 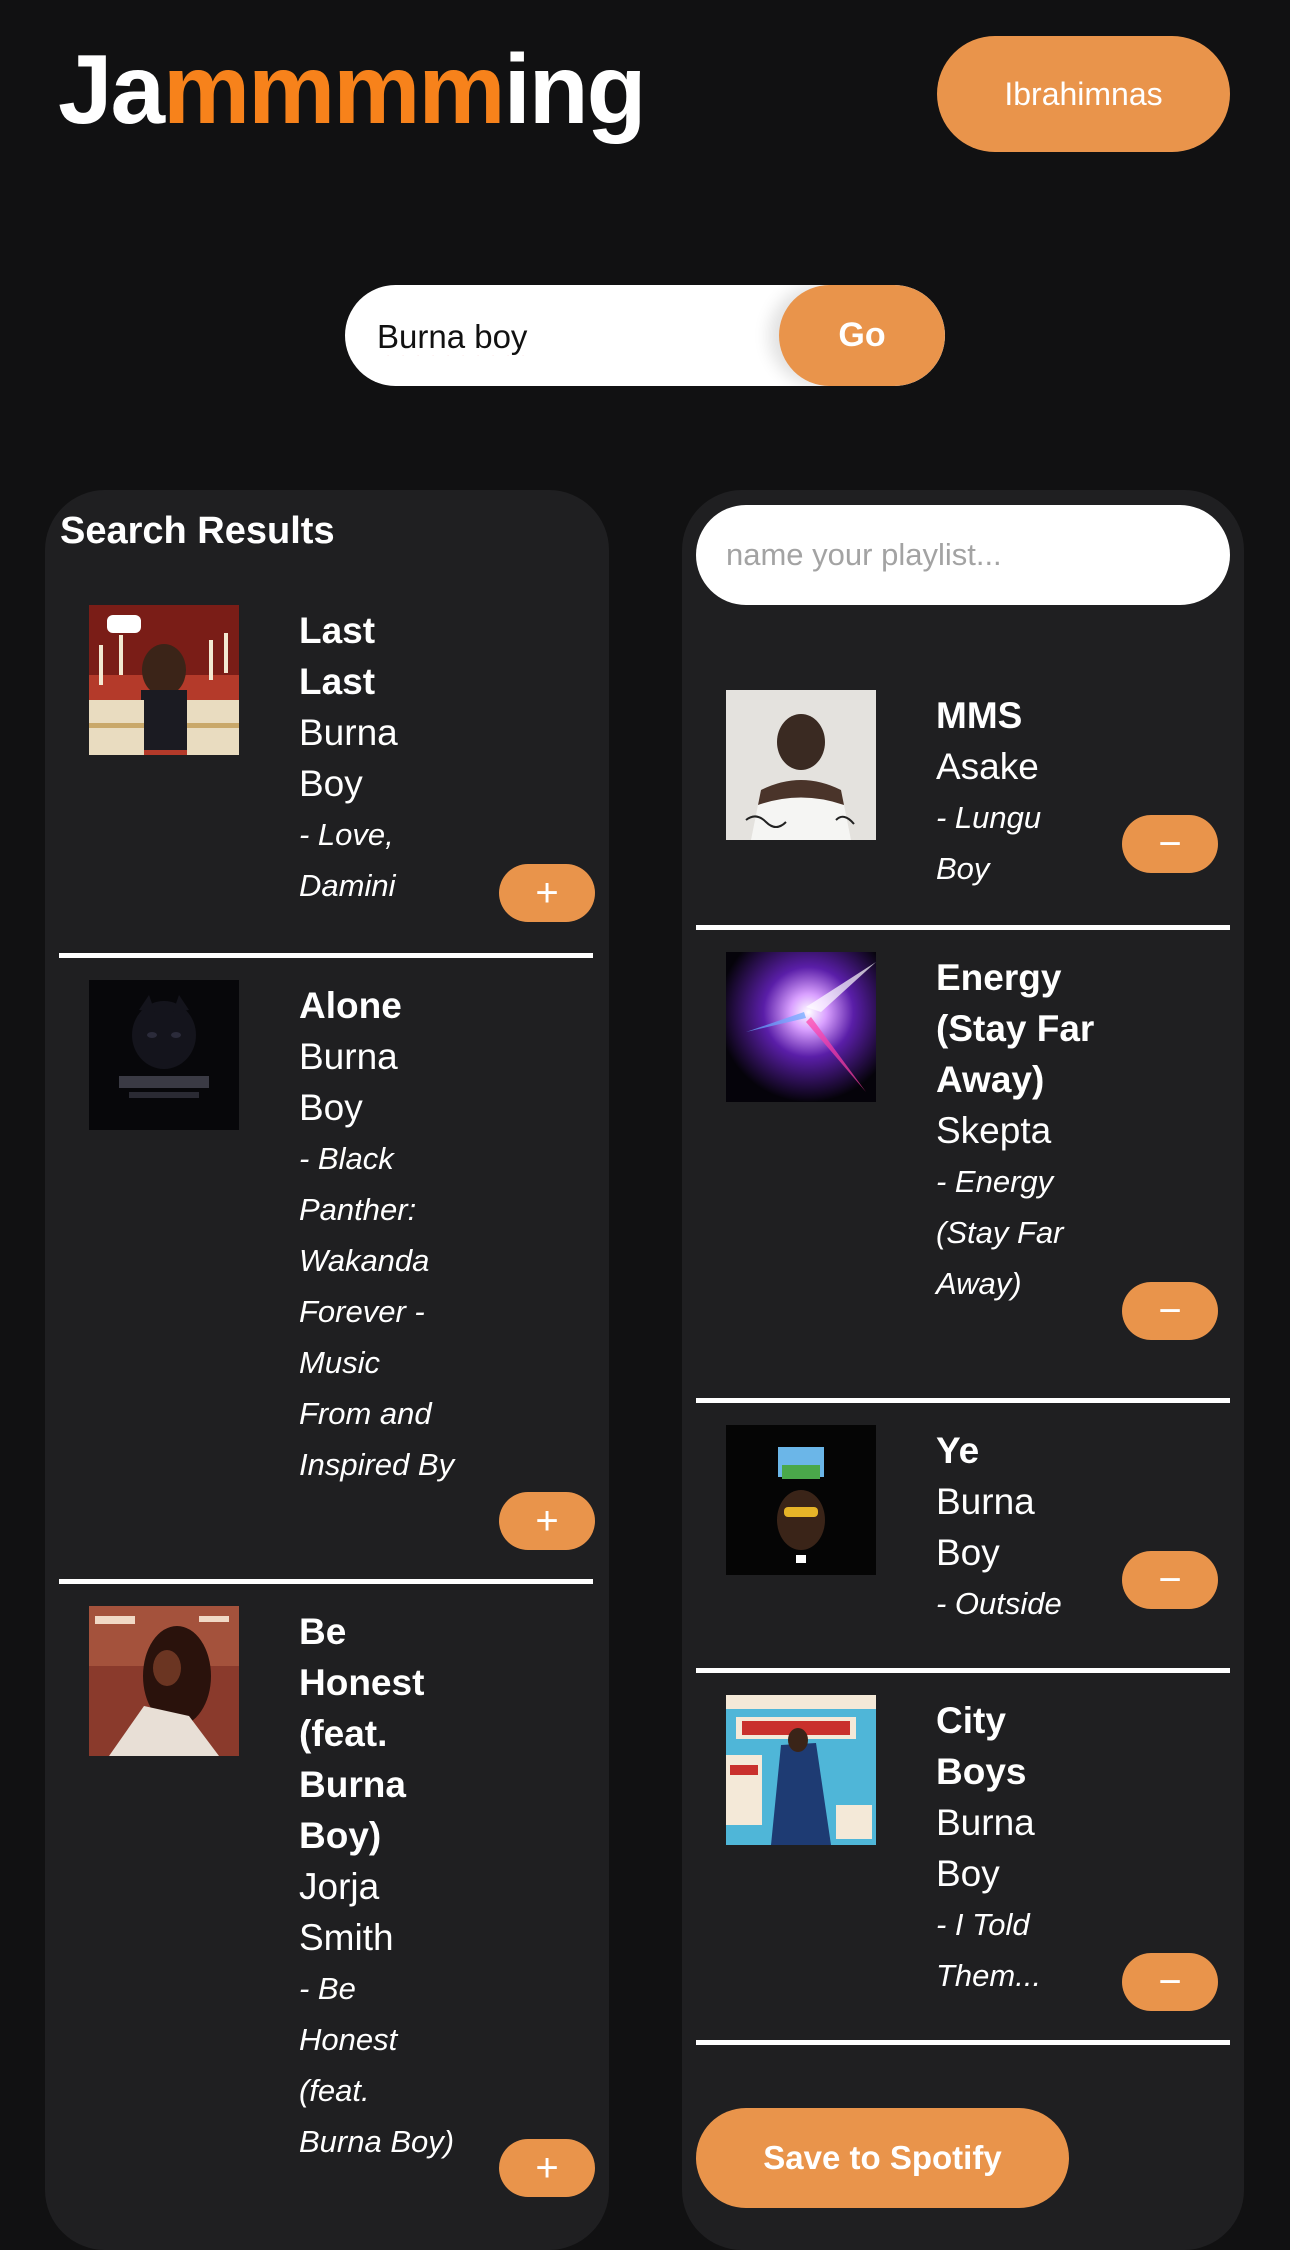 What do you see at coordinates (1083, 94) in the screenshot?
I see `user-account-button: Ibrahimnas` at bounding box center [1083, 94].